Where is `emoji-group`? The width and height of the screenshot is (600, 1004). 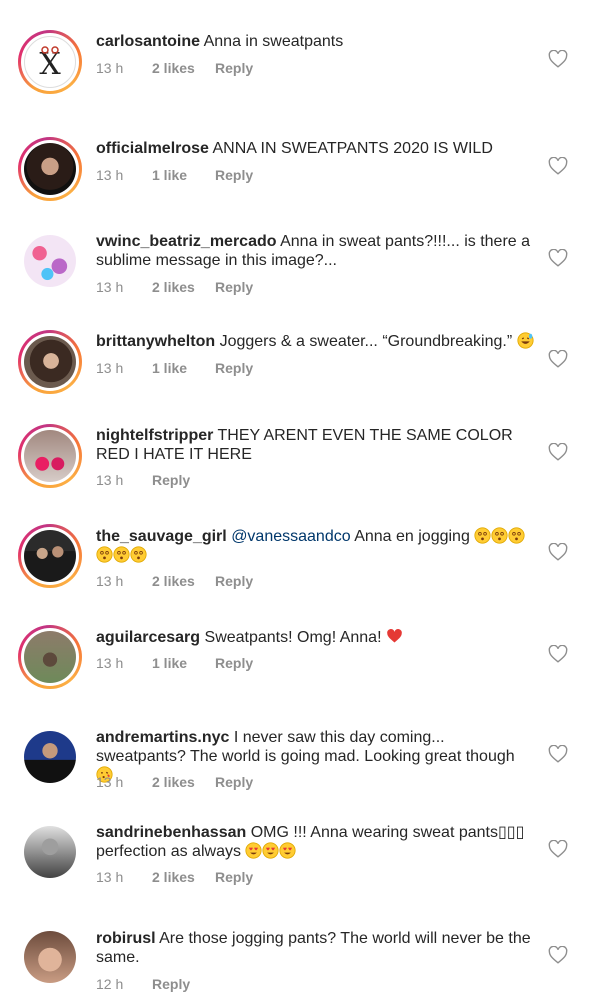
emoji-group is located at coordinates (270, 851).